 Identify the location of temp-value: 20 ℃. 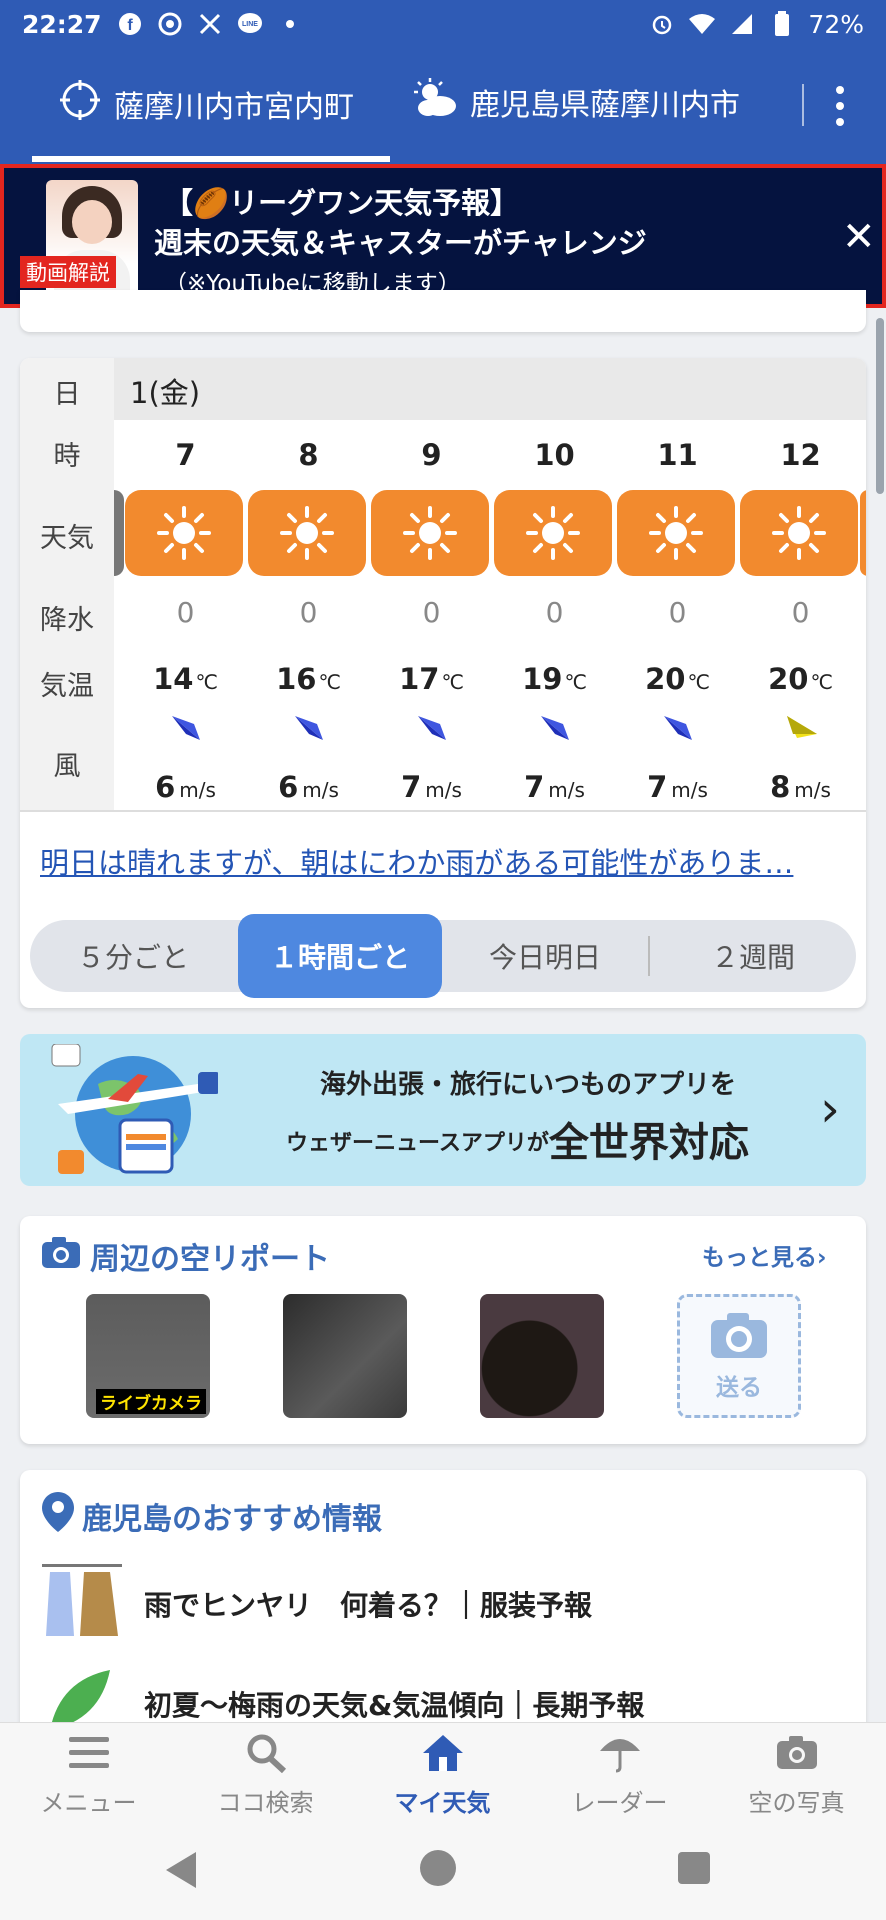
(677, 679).